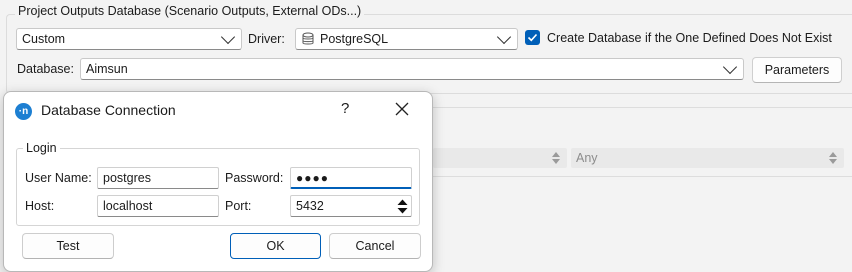 The width and height of the screenshot is (852, 272). Describe the element at coordinates (40, 206) in the screenshot. I see `host-label: Host:` at that location.